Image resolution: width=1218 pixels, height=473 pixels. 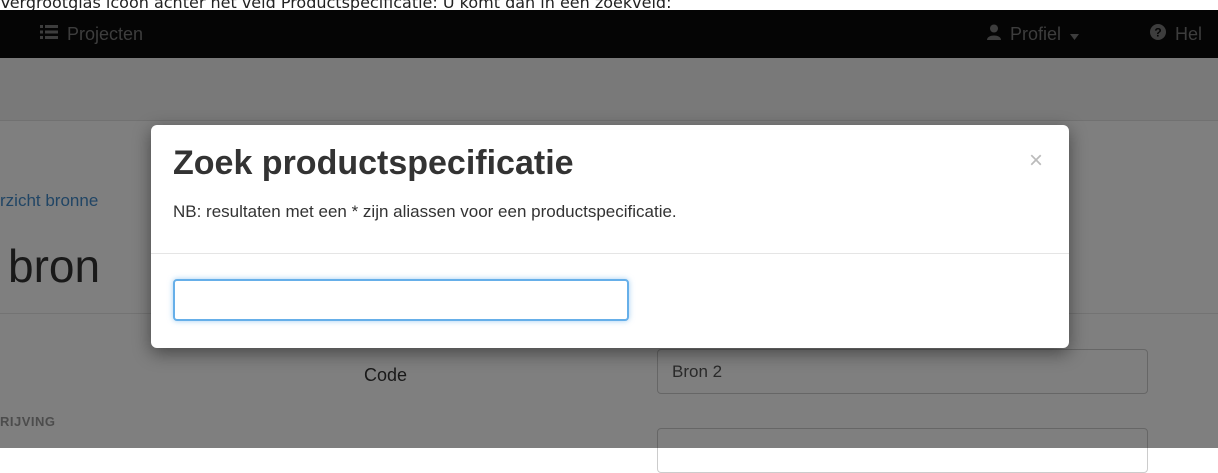 I want to click on search-input, so click(x=401, y=300).